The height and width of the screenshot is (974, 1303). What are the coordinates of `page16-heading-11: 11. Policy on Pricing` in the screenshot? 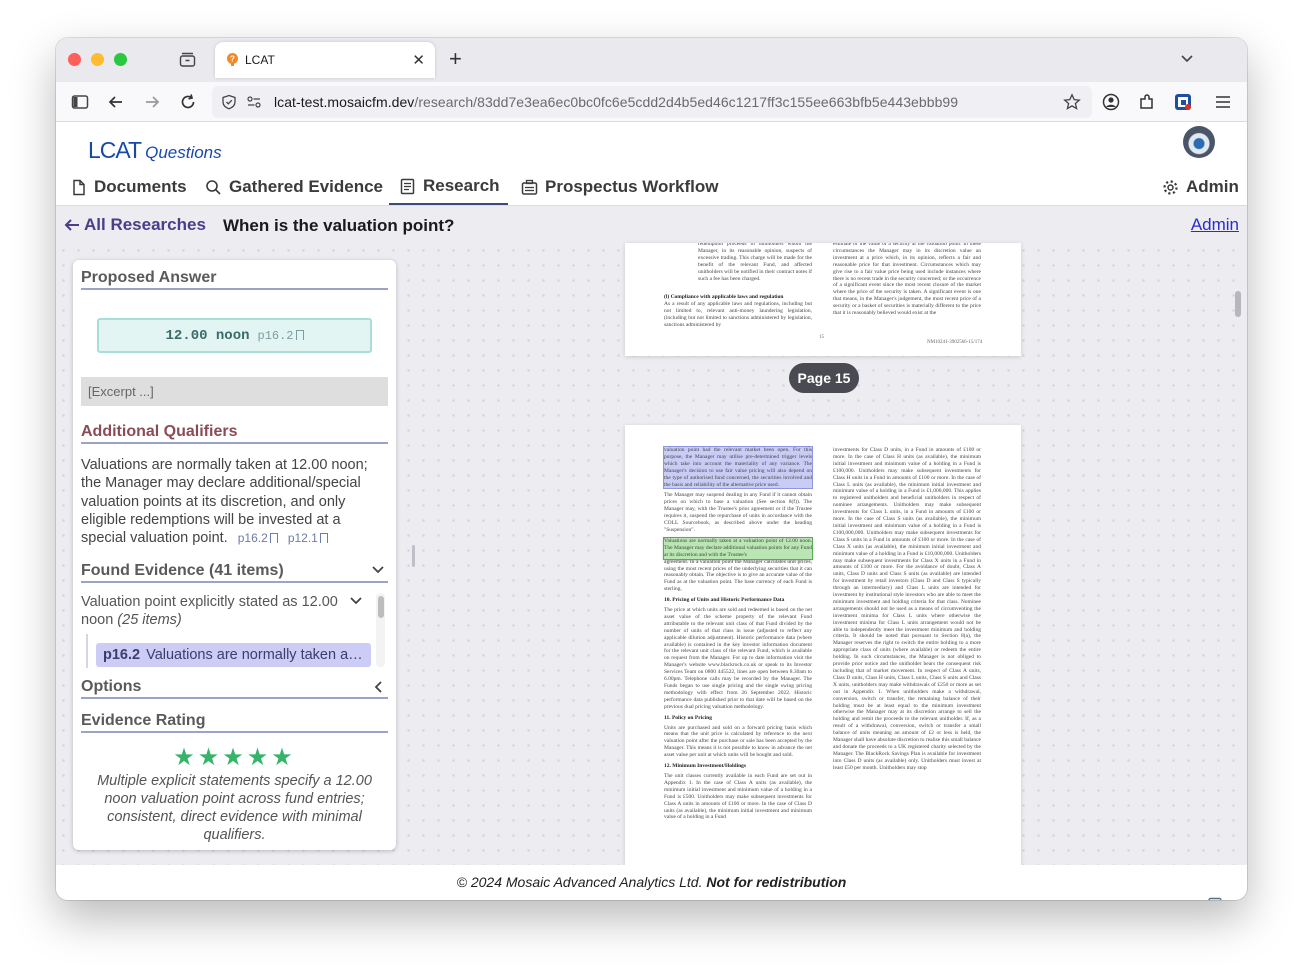 It's located at (688, 717).